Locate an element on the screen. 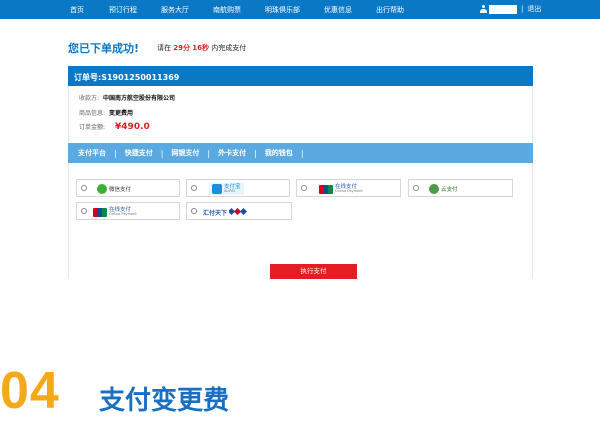 Image resolution: width=600 pixels, height=424 pixels. nav-item-booking: 预订行程 is located at coordinates (123, 10).